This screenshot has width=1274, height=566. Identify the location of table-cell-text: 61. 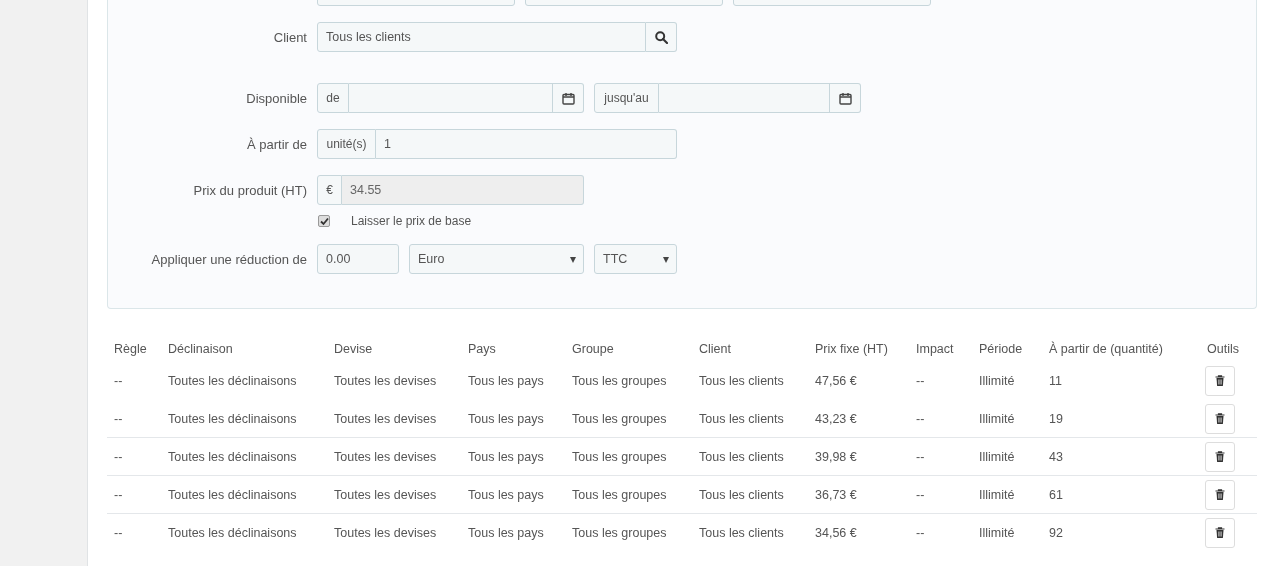
(1056, 494).